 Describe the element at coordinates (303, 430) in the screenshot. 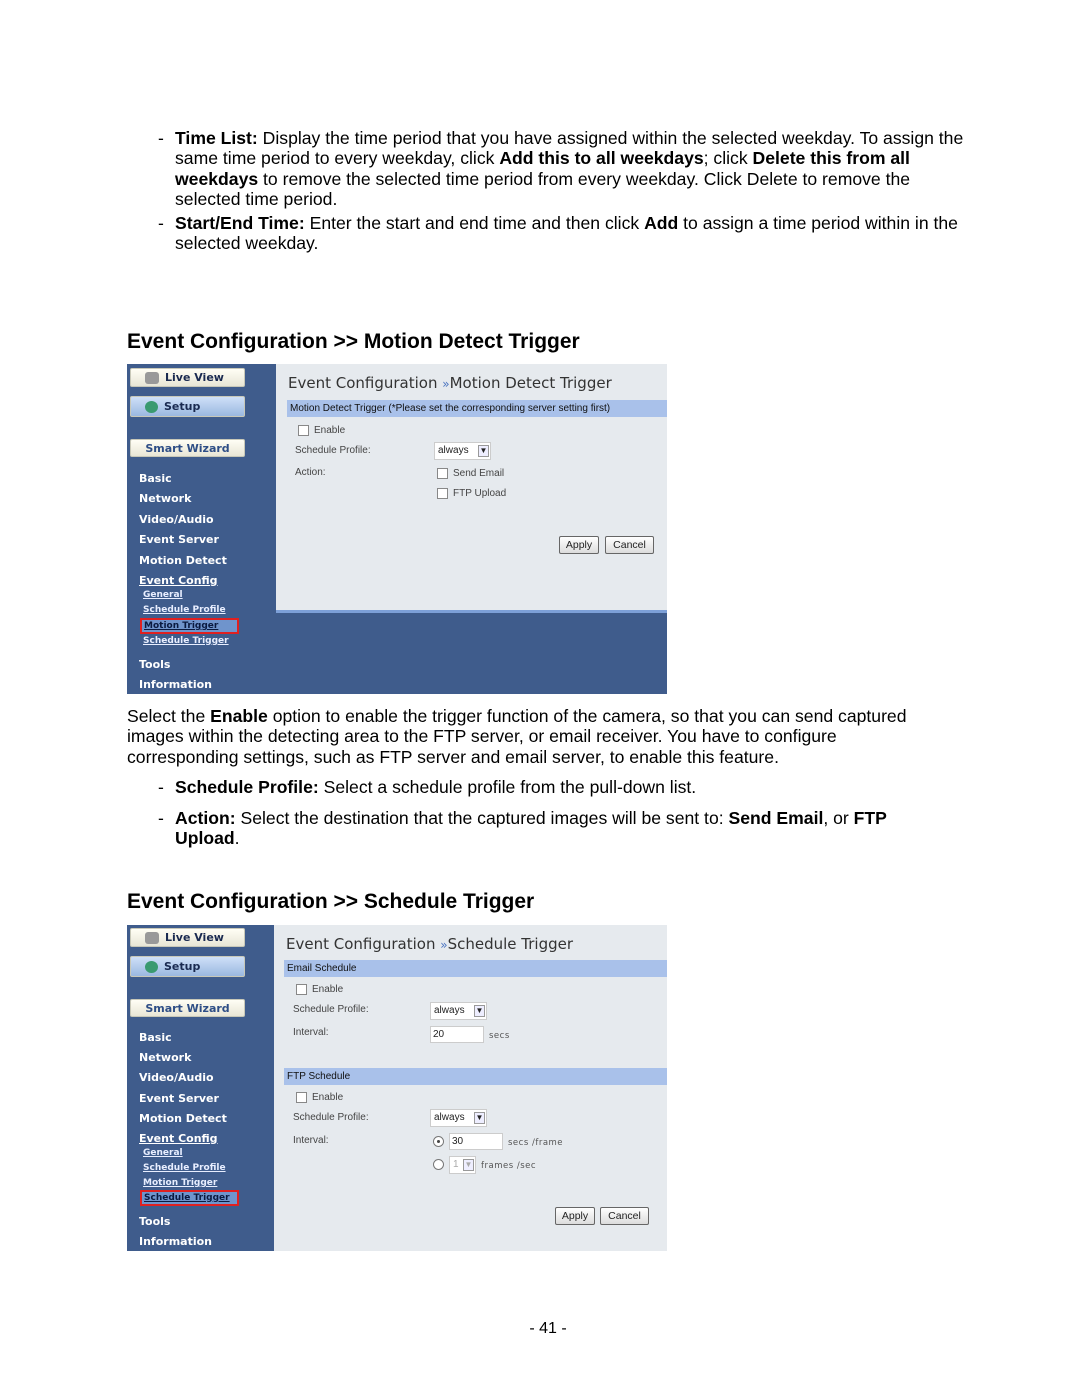

I see `enable-checkbox` at that location.